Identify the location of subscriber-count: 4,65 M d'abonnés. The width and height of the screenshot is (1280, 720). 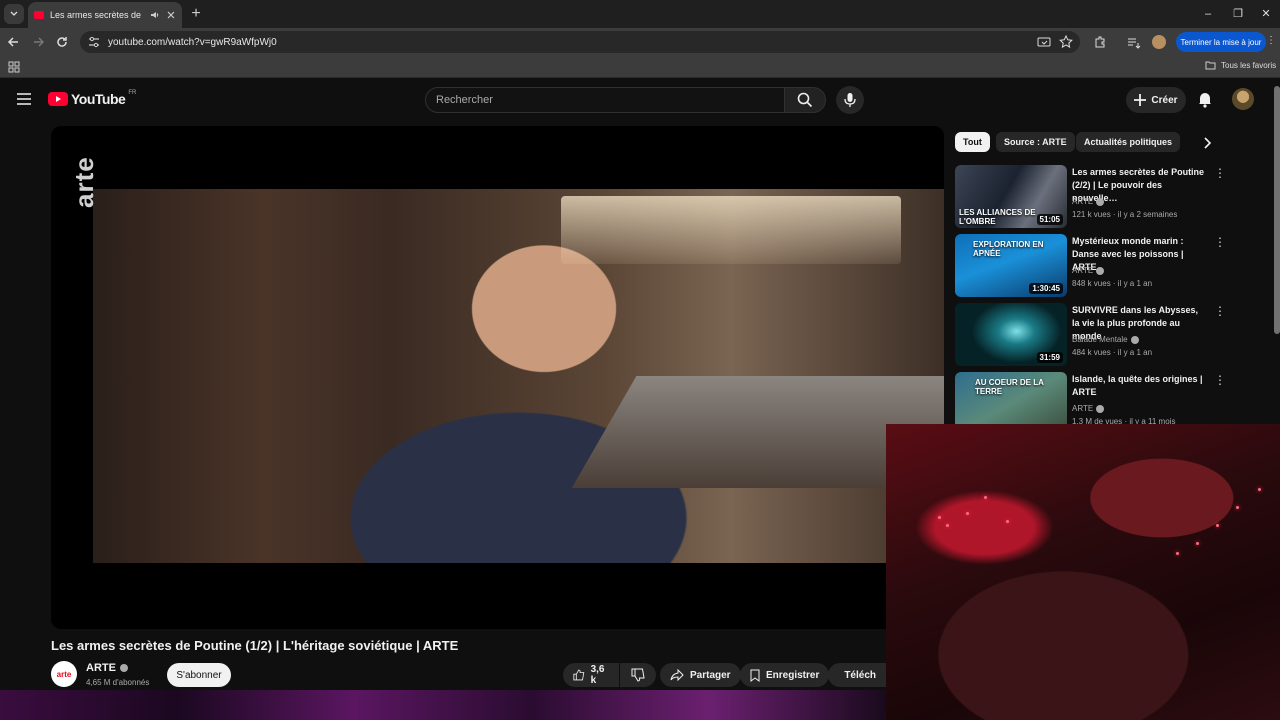
(118, 682).